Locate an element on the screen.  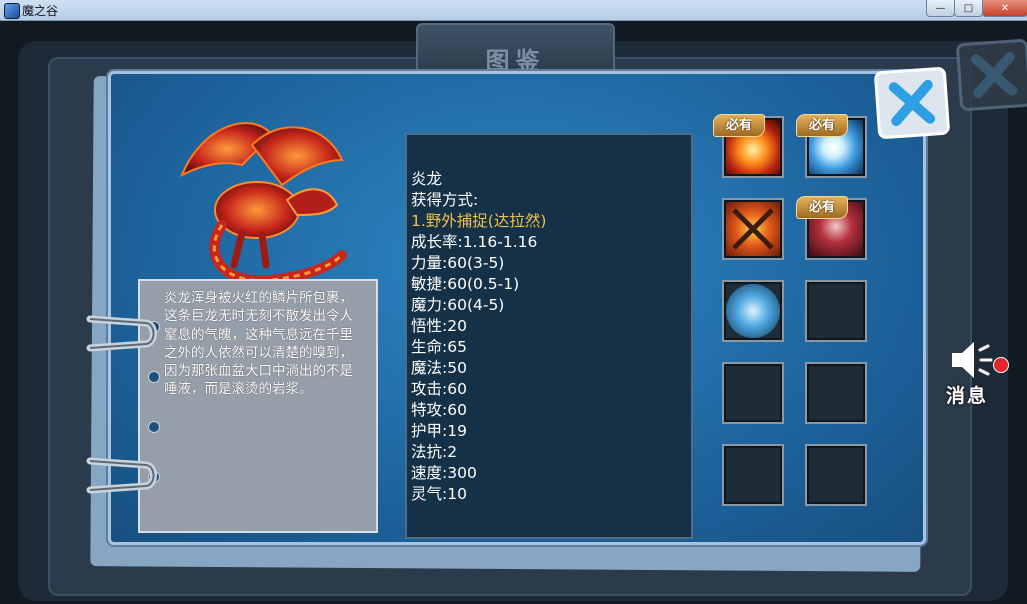
stat-agility: 敏捷:60(0.5-1) is located at coordinates (465, 284).